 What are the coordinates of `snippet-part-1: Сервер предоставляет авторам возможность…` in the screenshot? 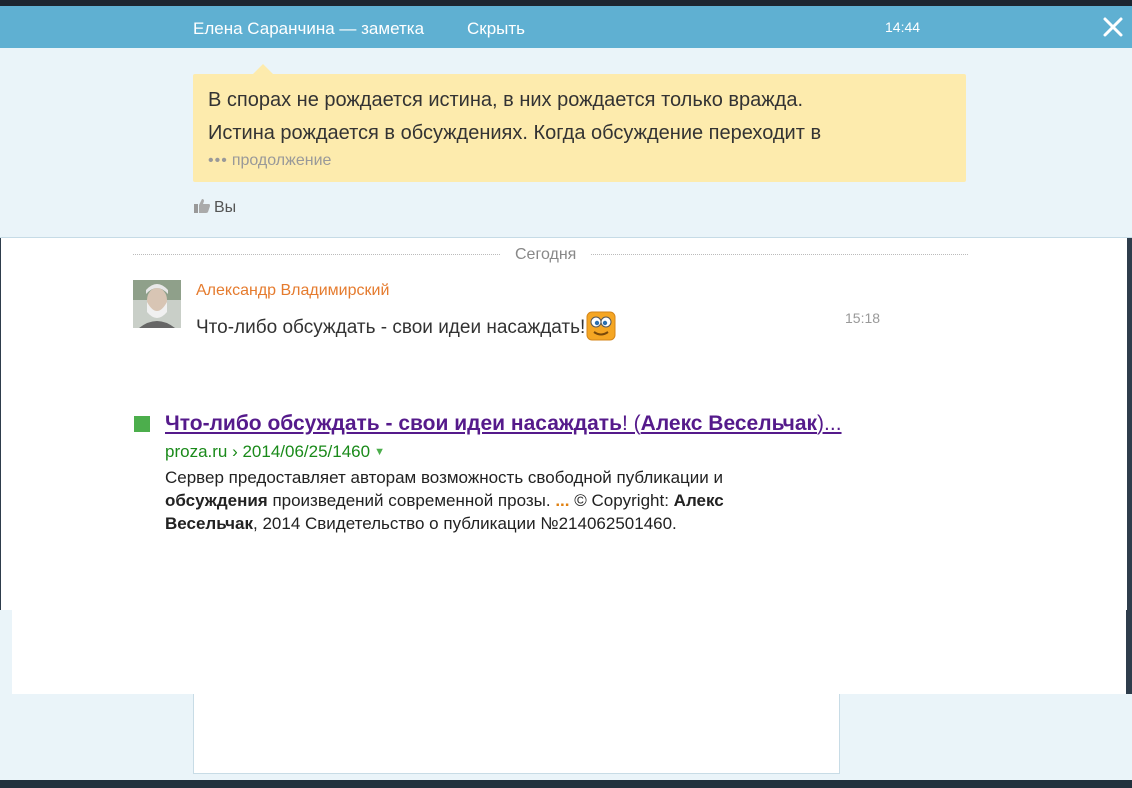 It's located at (444, 477).